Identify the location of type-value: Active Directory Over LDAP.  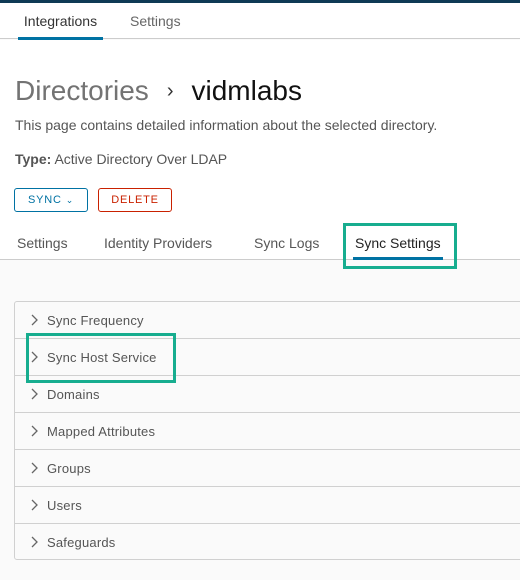
(141, 159).